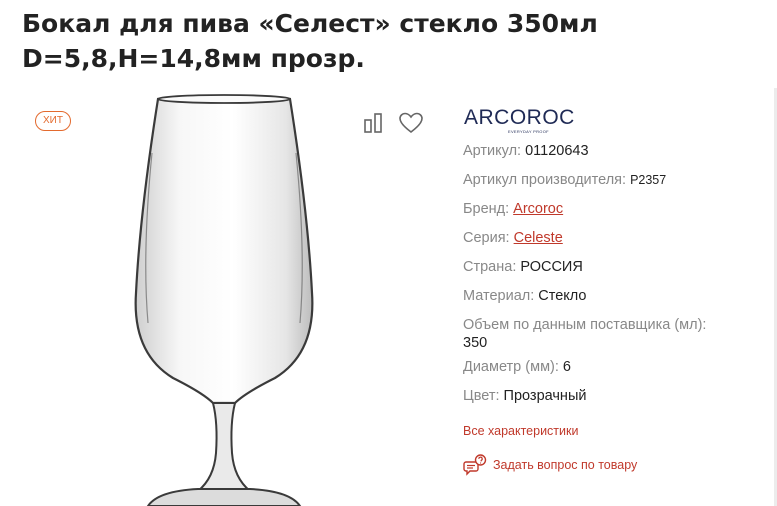  I want to click on ask-question-button: Задать вопрос по товару, so click(550, 465).